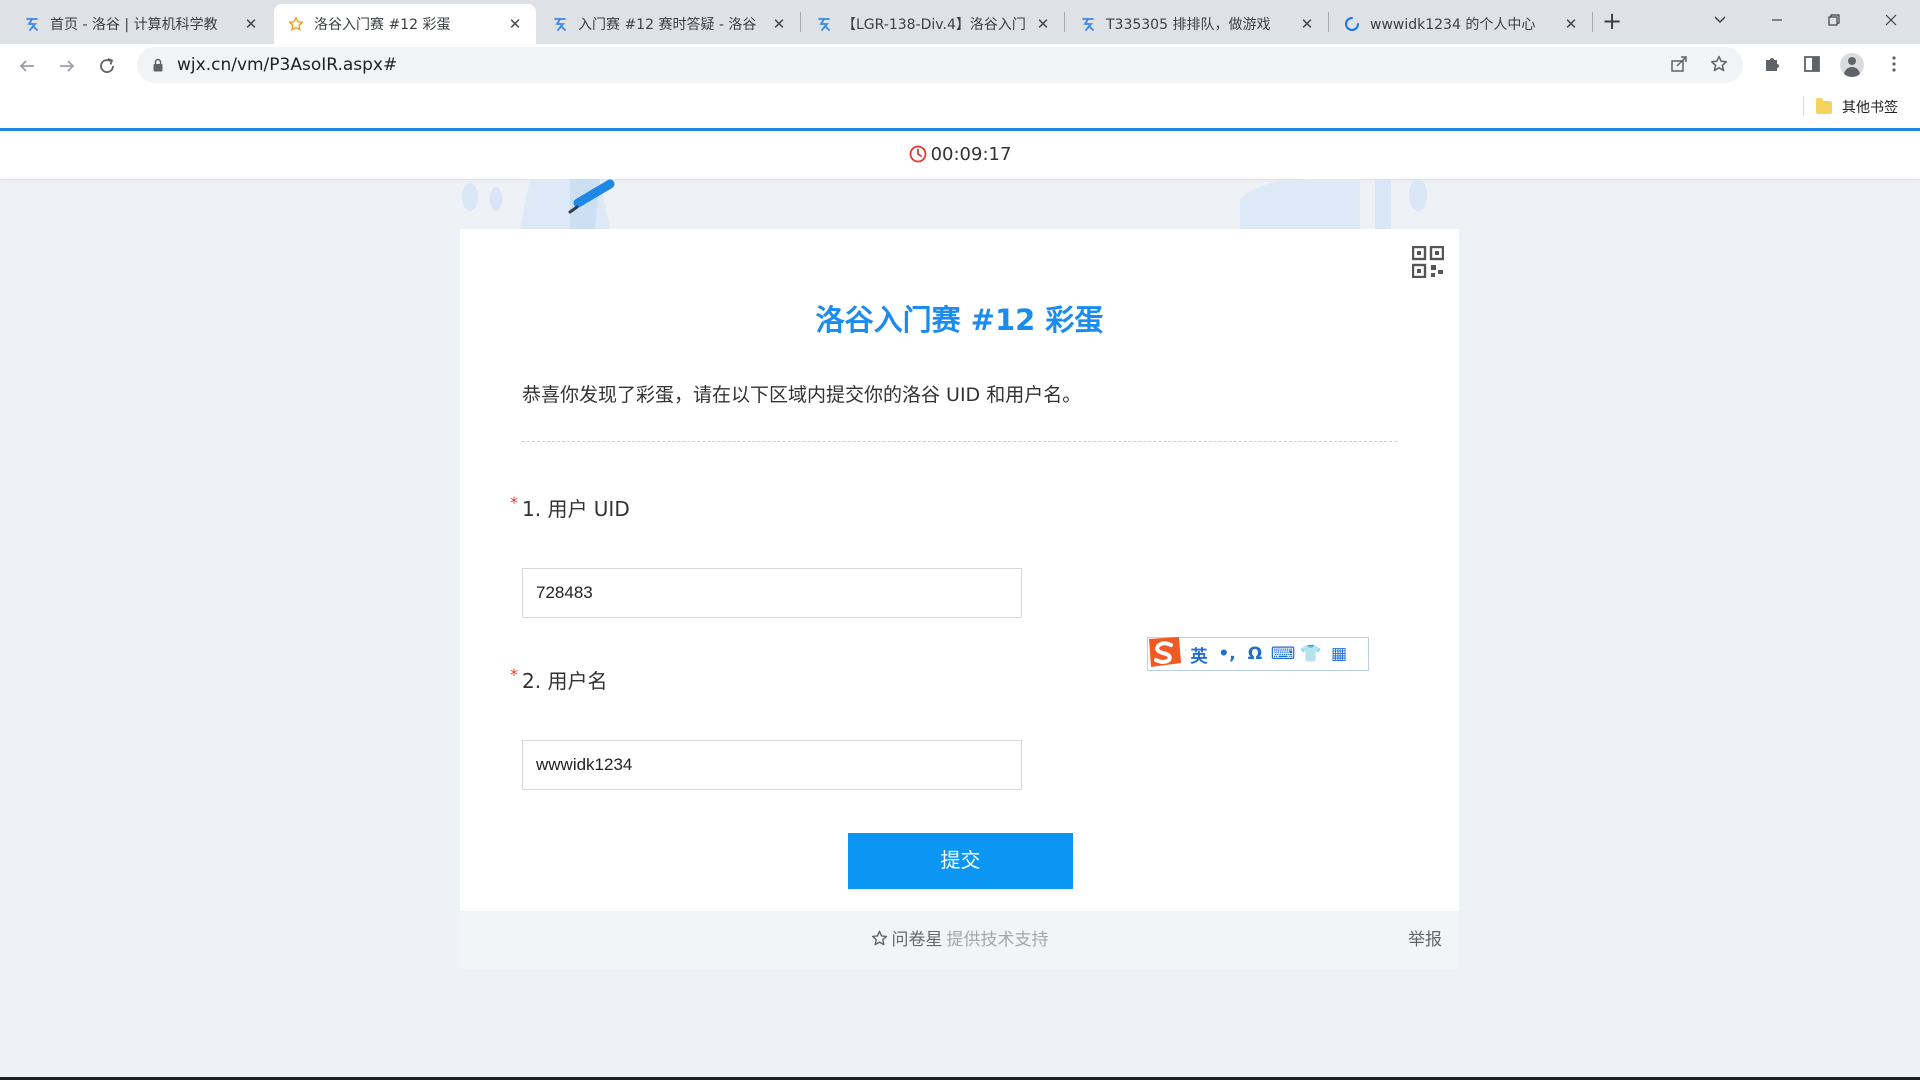 The height and width of the screenshot is (1080, 1920). I want to click on uid-input, so click(772, 593).